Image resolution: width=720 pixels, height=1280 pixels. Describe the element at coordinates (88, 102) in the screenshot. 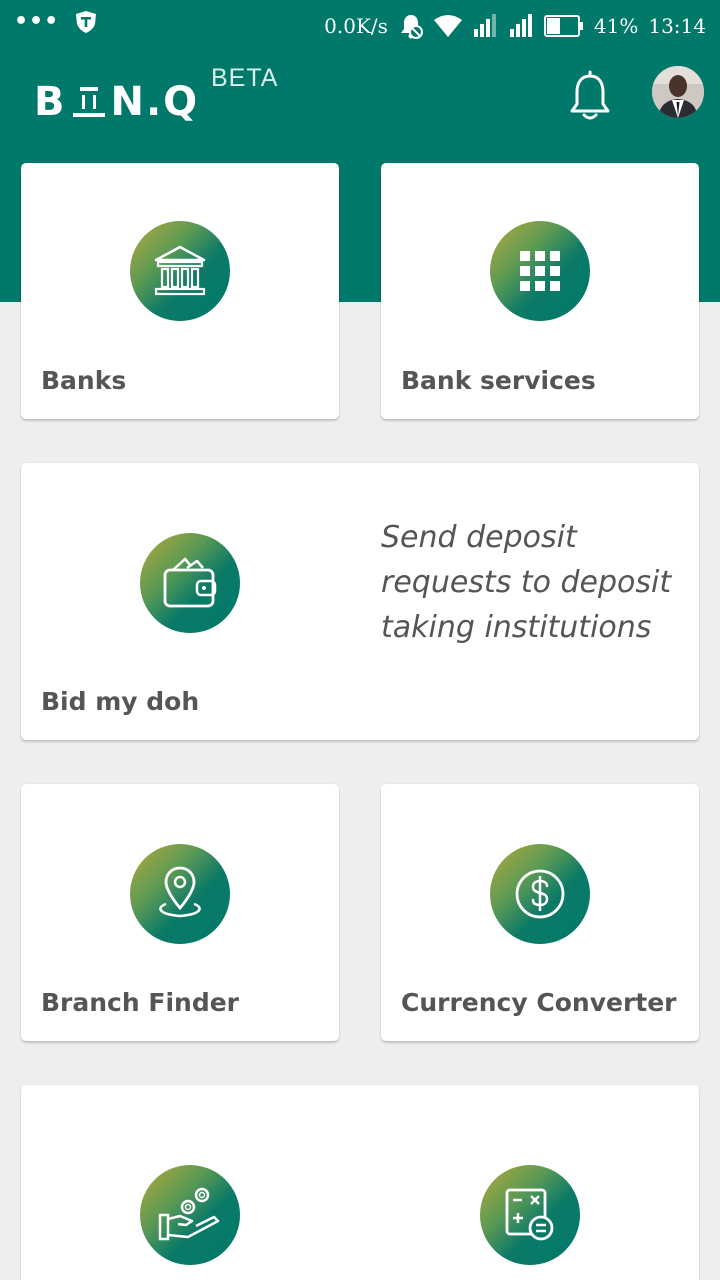

I see `logo-bank-icon` at that location.